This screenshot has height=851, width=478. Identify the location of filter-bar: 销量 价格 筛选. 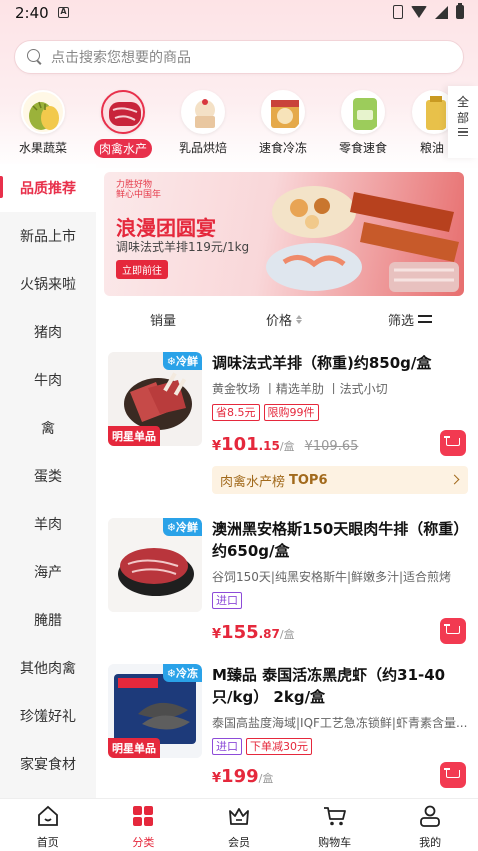
(289, 319).